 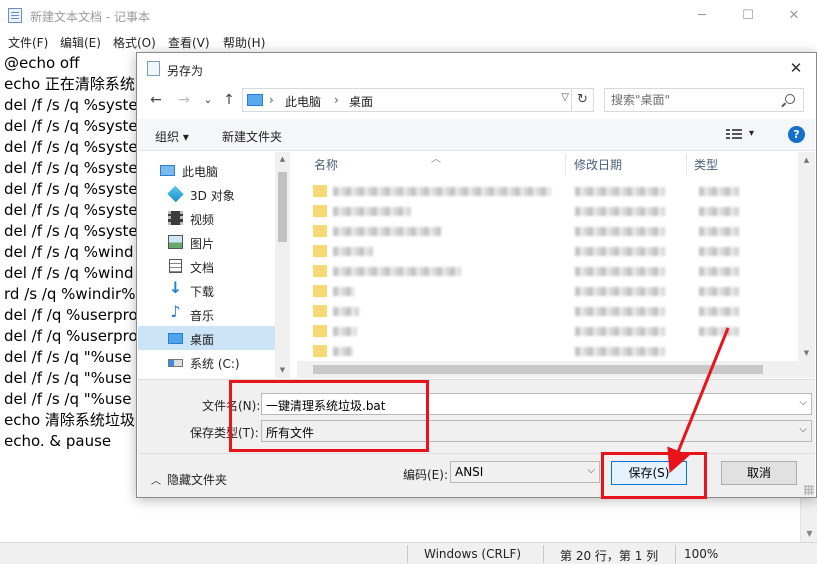 What do you see at coordinates (202, 340) in the screenshot?
I see `nav-item-label: 桌面` at bounding box center [202, 340].